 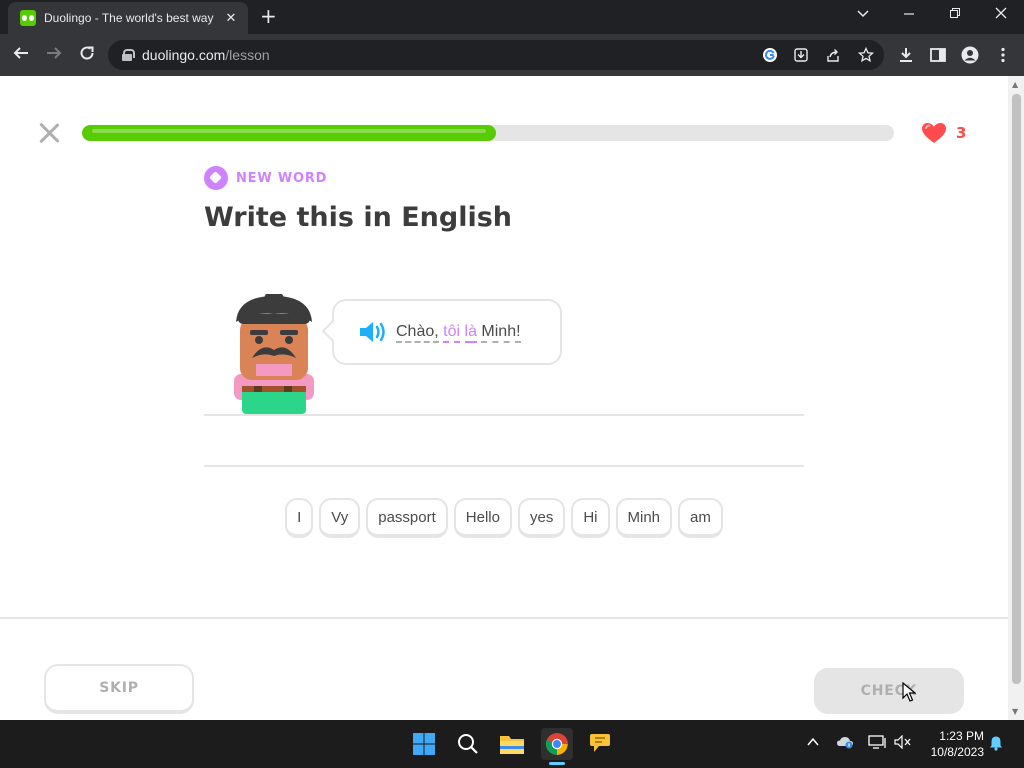 I want to click on reload-icon, so click(x=87, y=55).